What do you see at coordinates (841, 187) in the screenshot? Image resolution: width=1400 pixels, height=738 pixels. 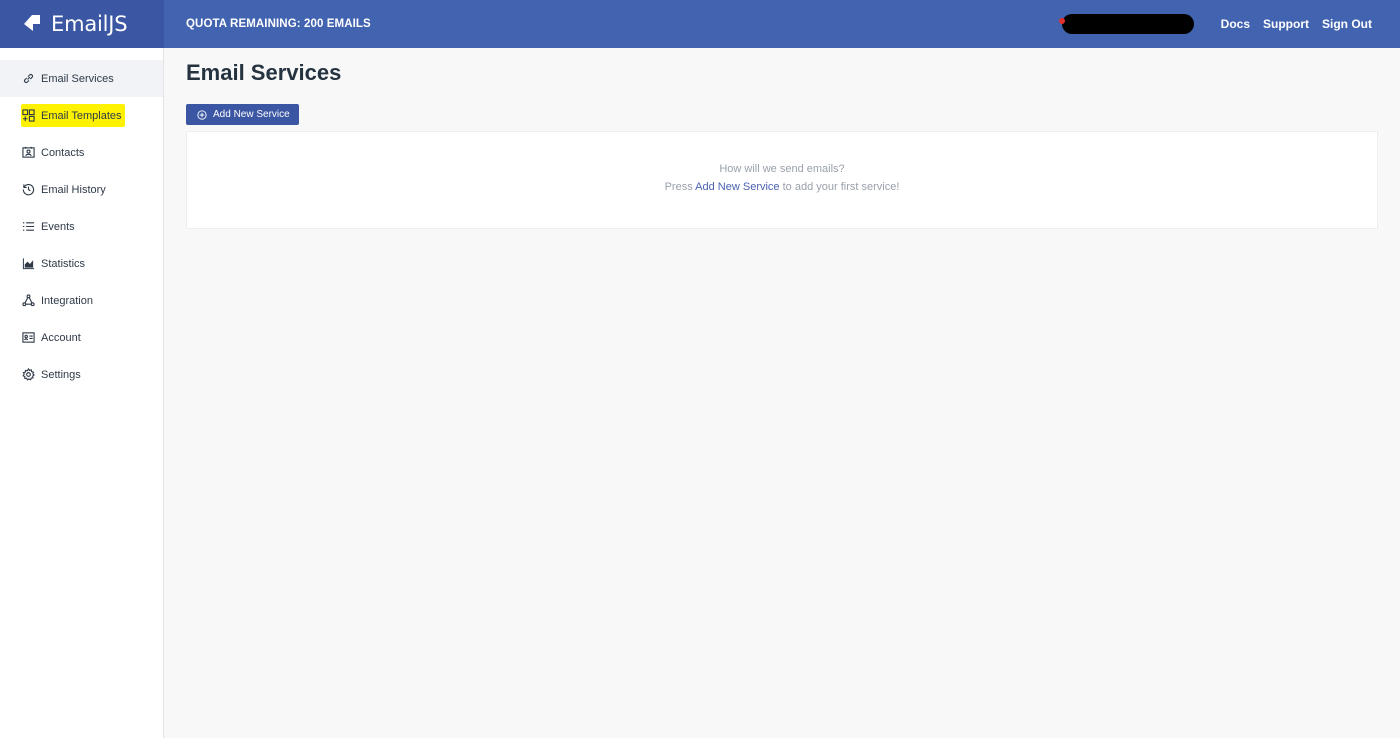 I see `empty-state-suffix: to add your first service!` at bounding box center [841, 187].